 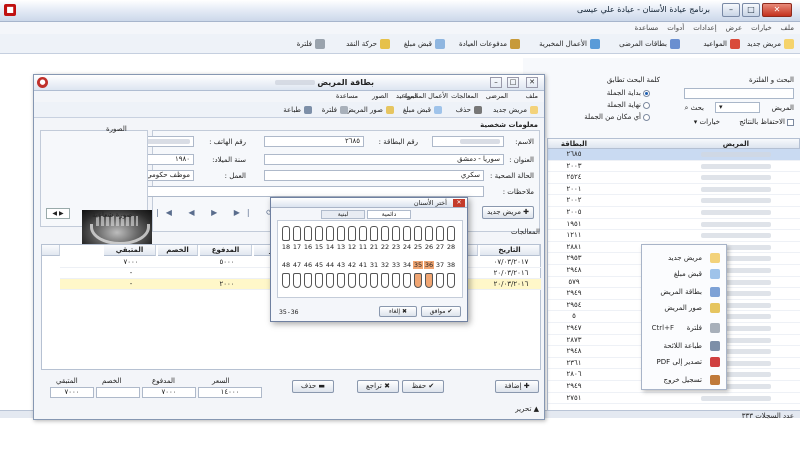 I want to click on toolbar-cash-flow: حركة النقد, so click(x=368, y=44).